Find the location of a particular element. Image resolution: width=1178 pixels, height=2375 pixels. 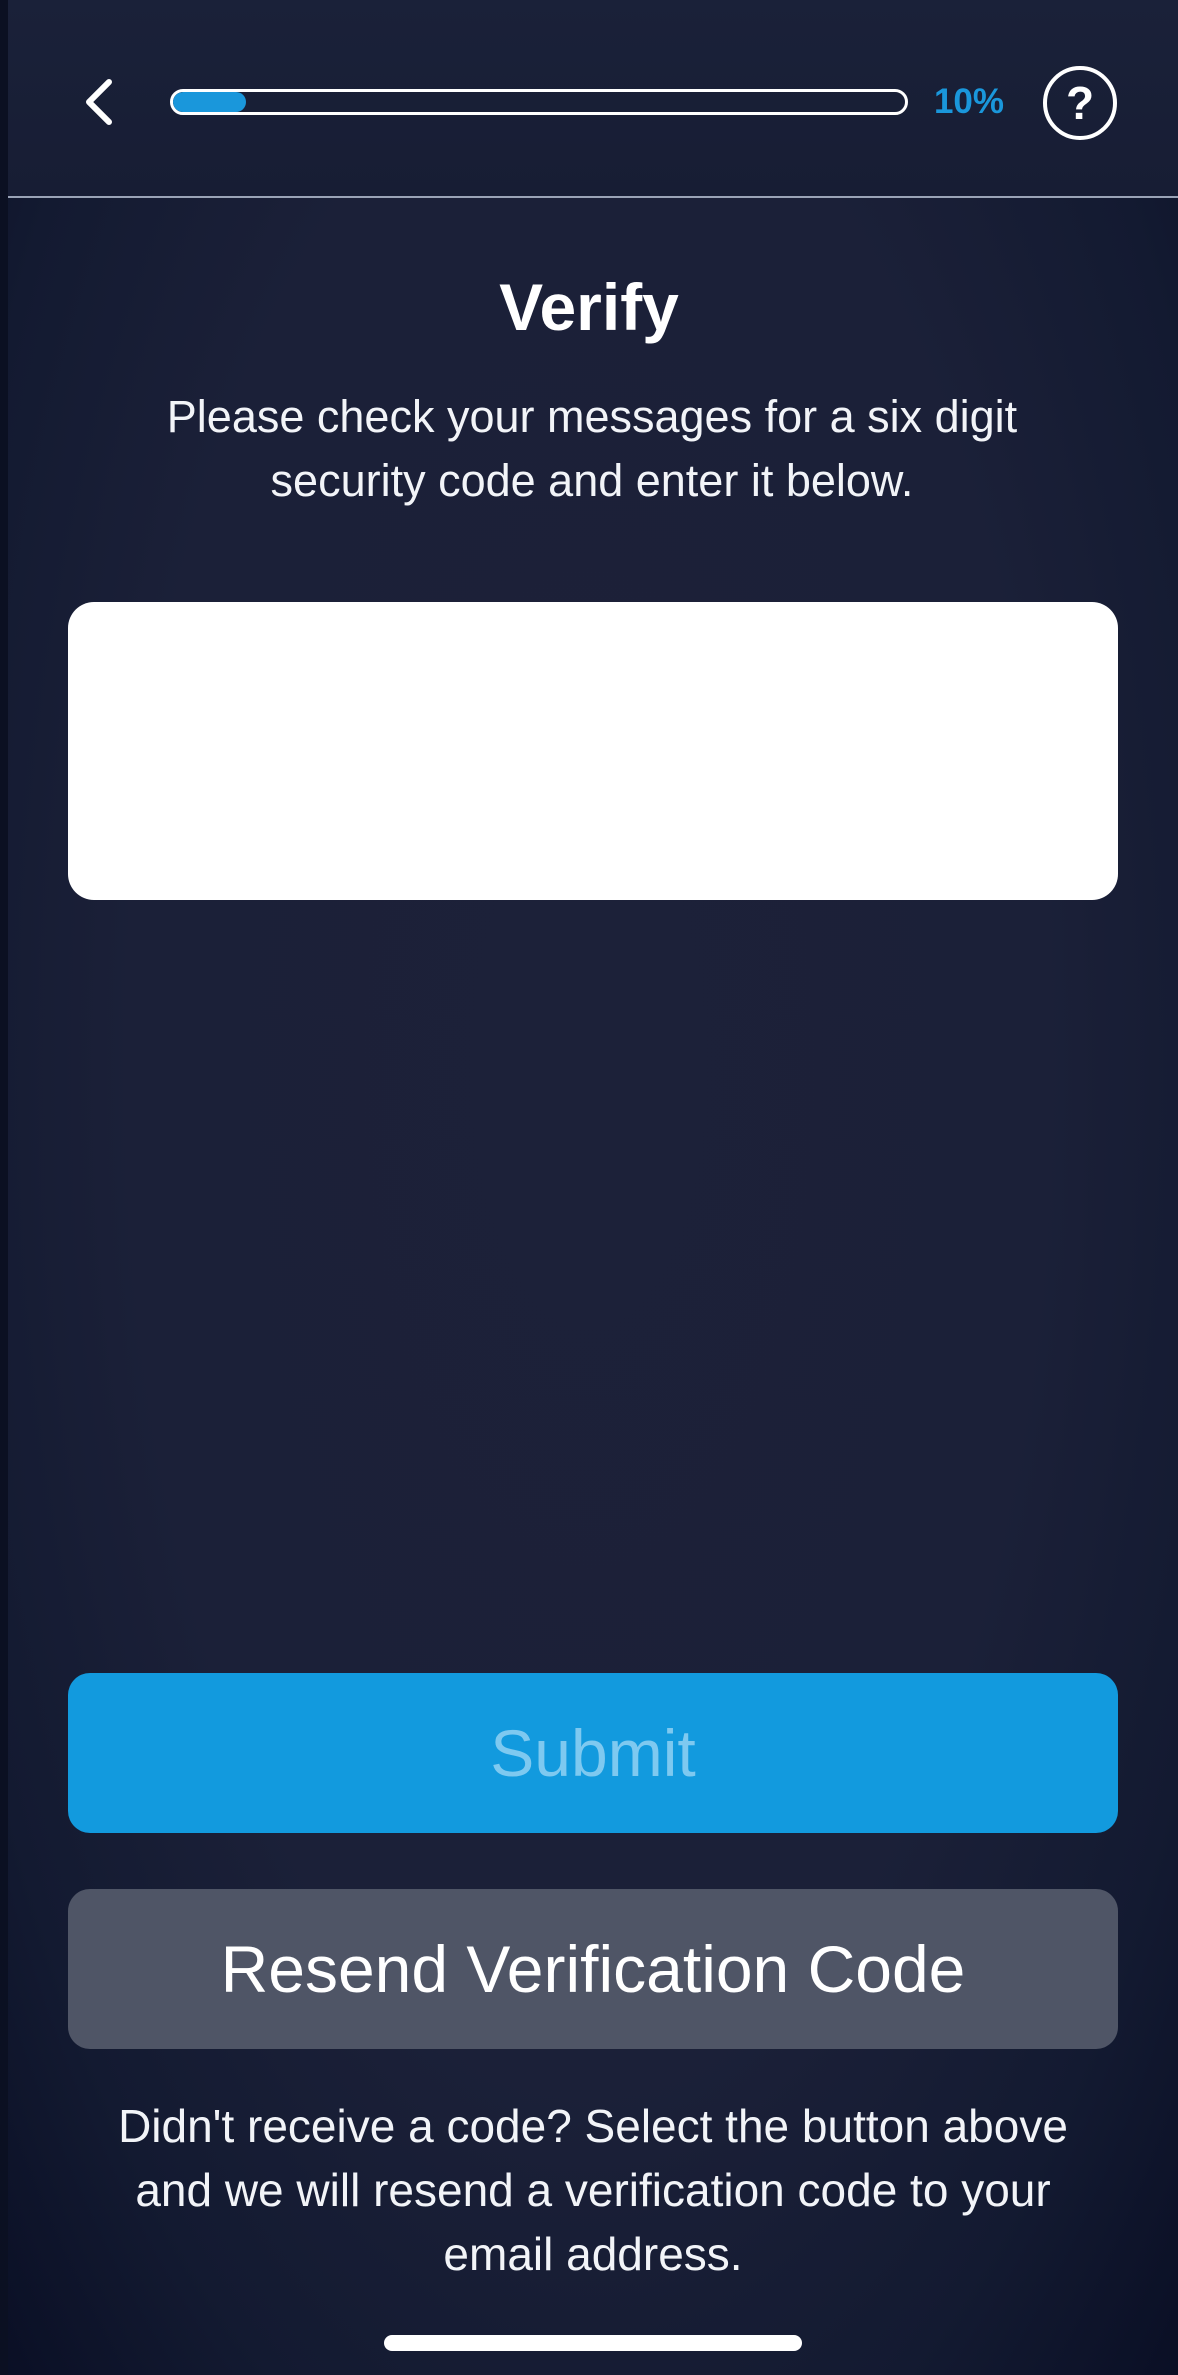

submit-button: Submit is located at coordinates (593, 1753).